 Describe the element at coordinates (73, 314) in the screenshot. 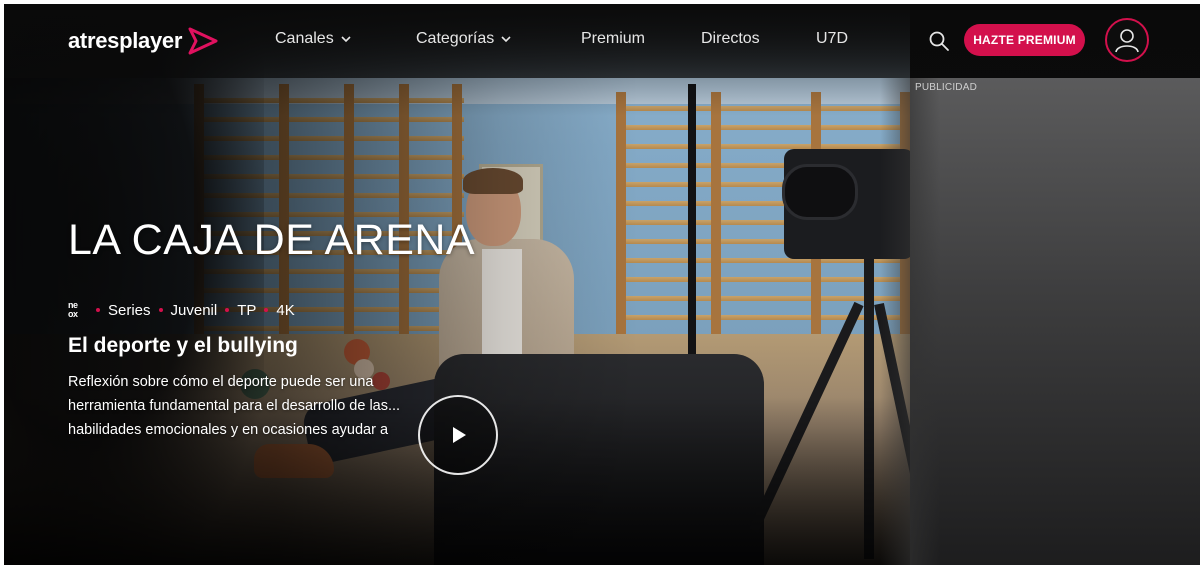

I see `channel-logo-bottom: ox` at that location.